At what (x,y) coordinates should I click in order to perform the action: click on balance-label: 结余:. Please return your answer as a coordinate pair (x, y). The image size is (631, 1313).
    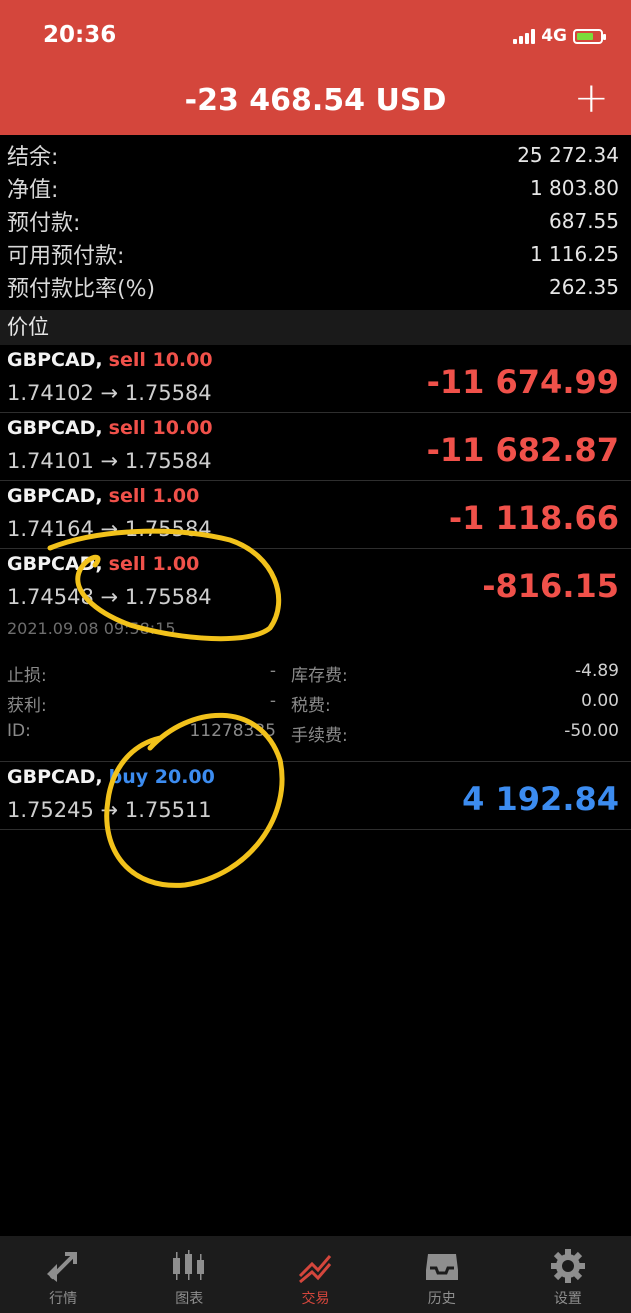
    Looking at the image, I should click on (33, 157).